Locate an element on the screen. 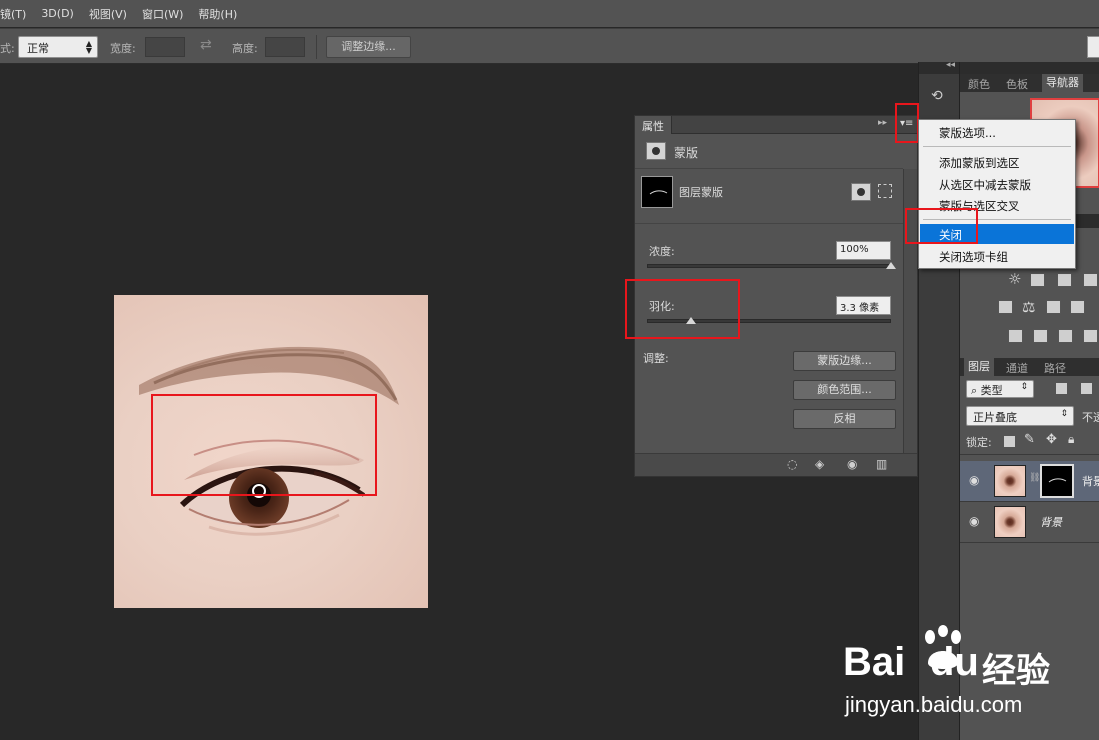  menu-item-add-mask-to-selection: 添加蒙版到选区 is located at coordinates (997, 162).